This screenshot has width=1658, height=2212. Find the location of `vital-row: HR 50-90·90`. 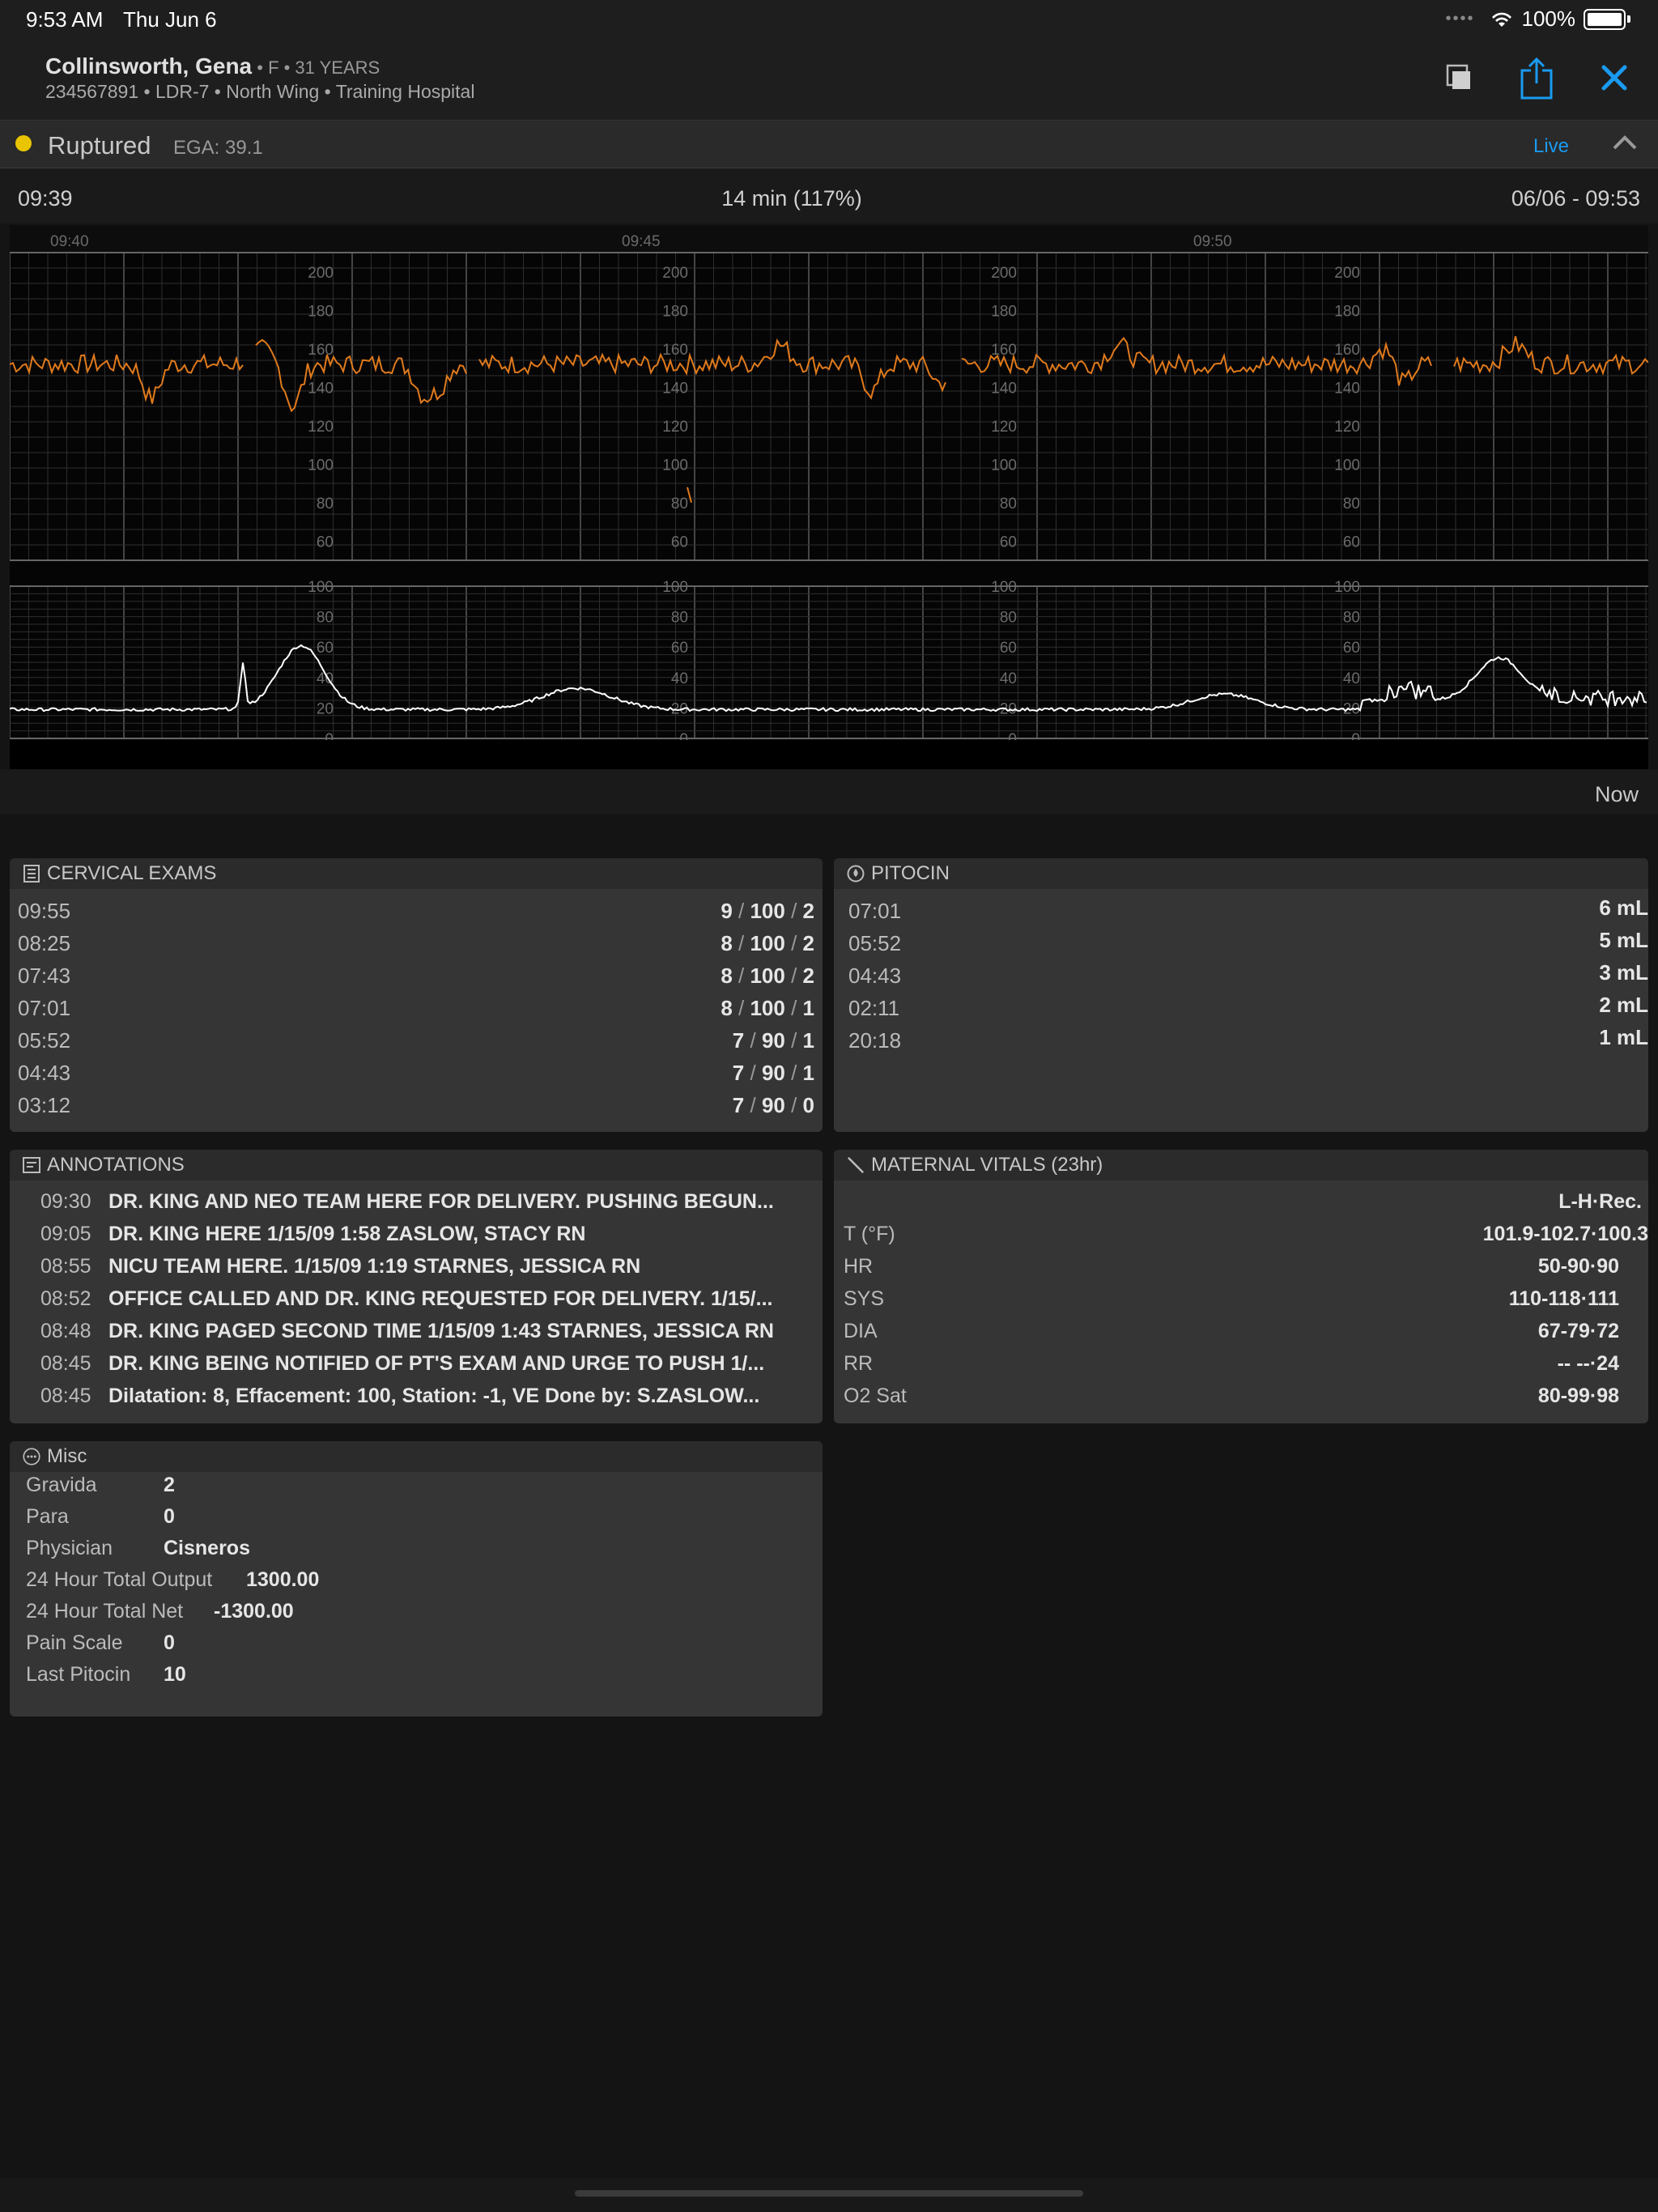

vital-row: HR 50-90·90 is located at coordinates (1241, 1271).